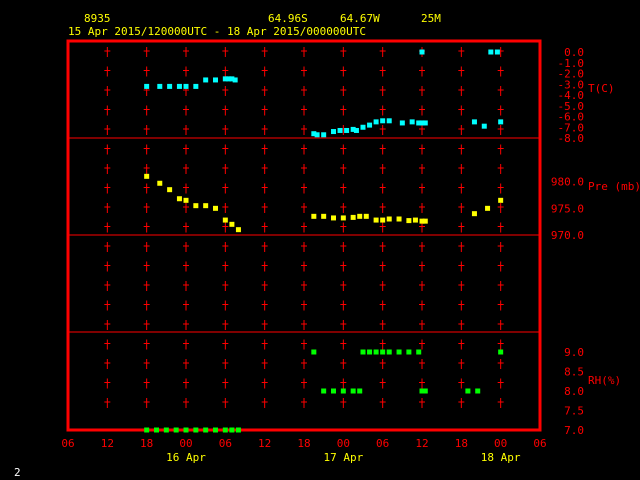  I want to click on y-tick-label: -8.0, so click(571, 138).